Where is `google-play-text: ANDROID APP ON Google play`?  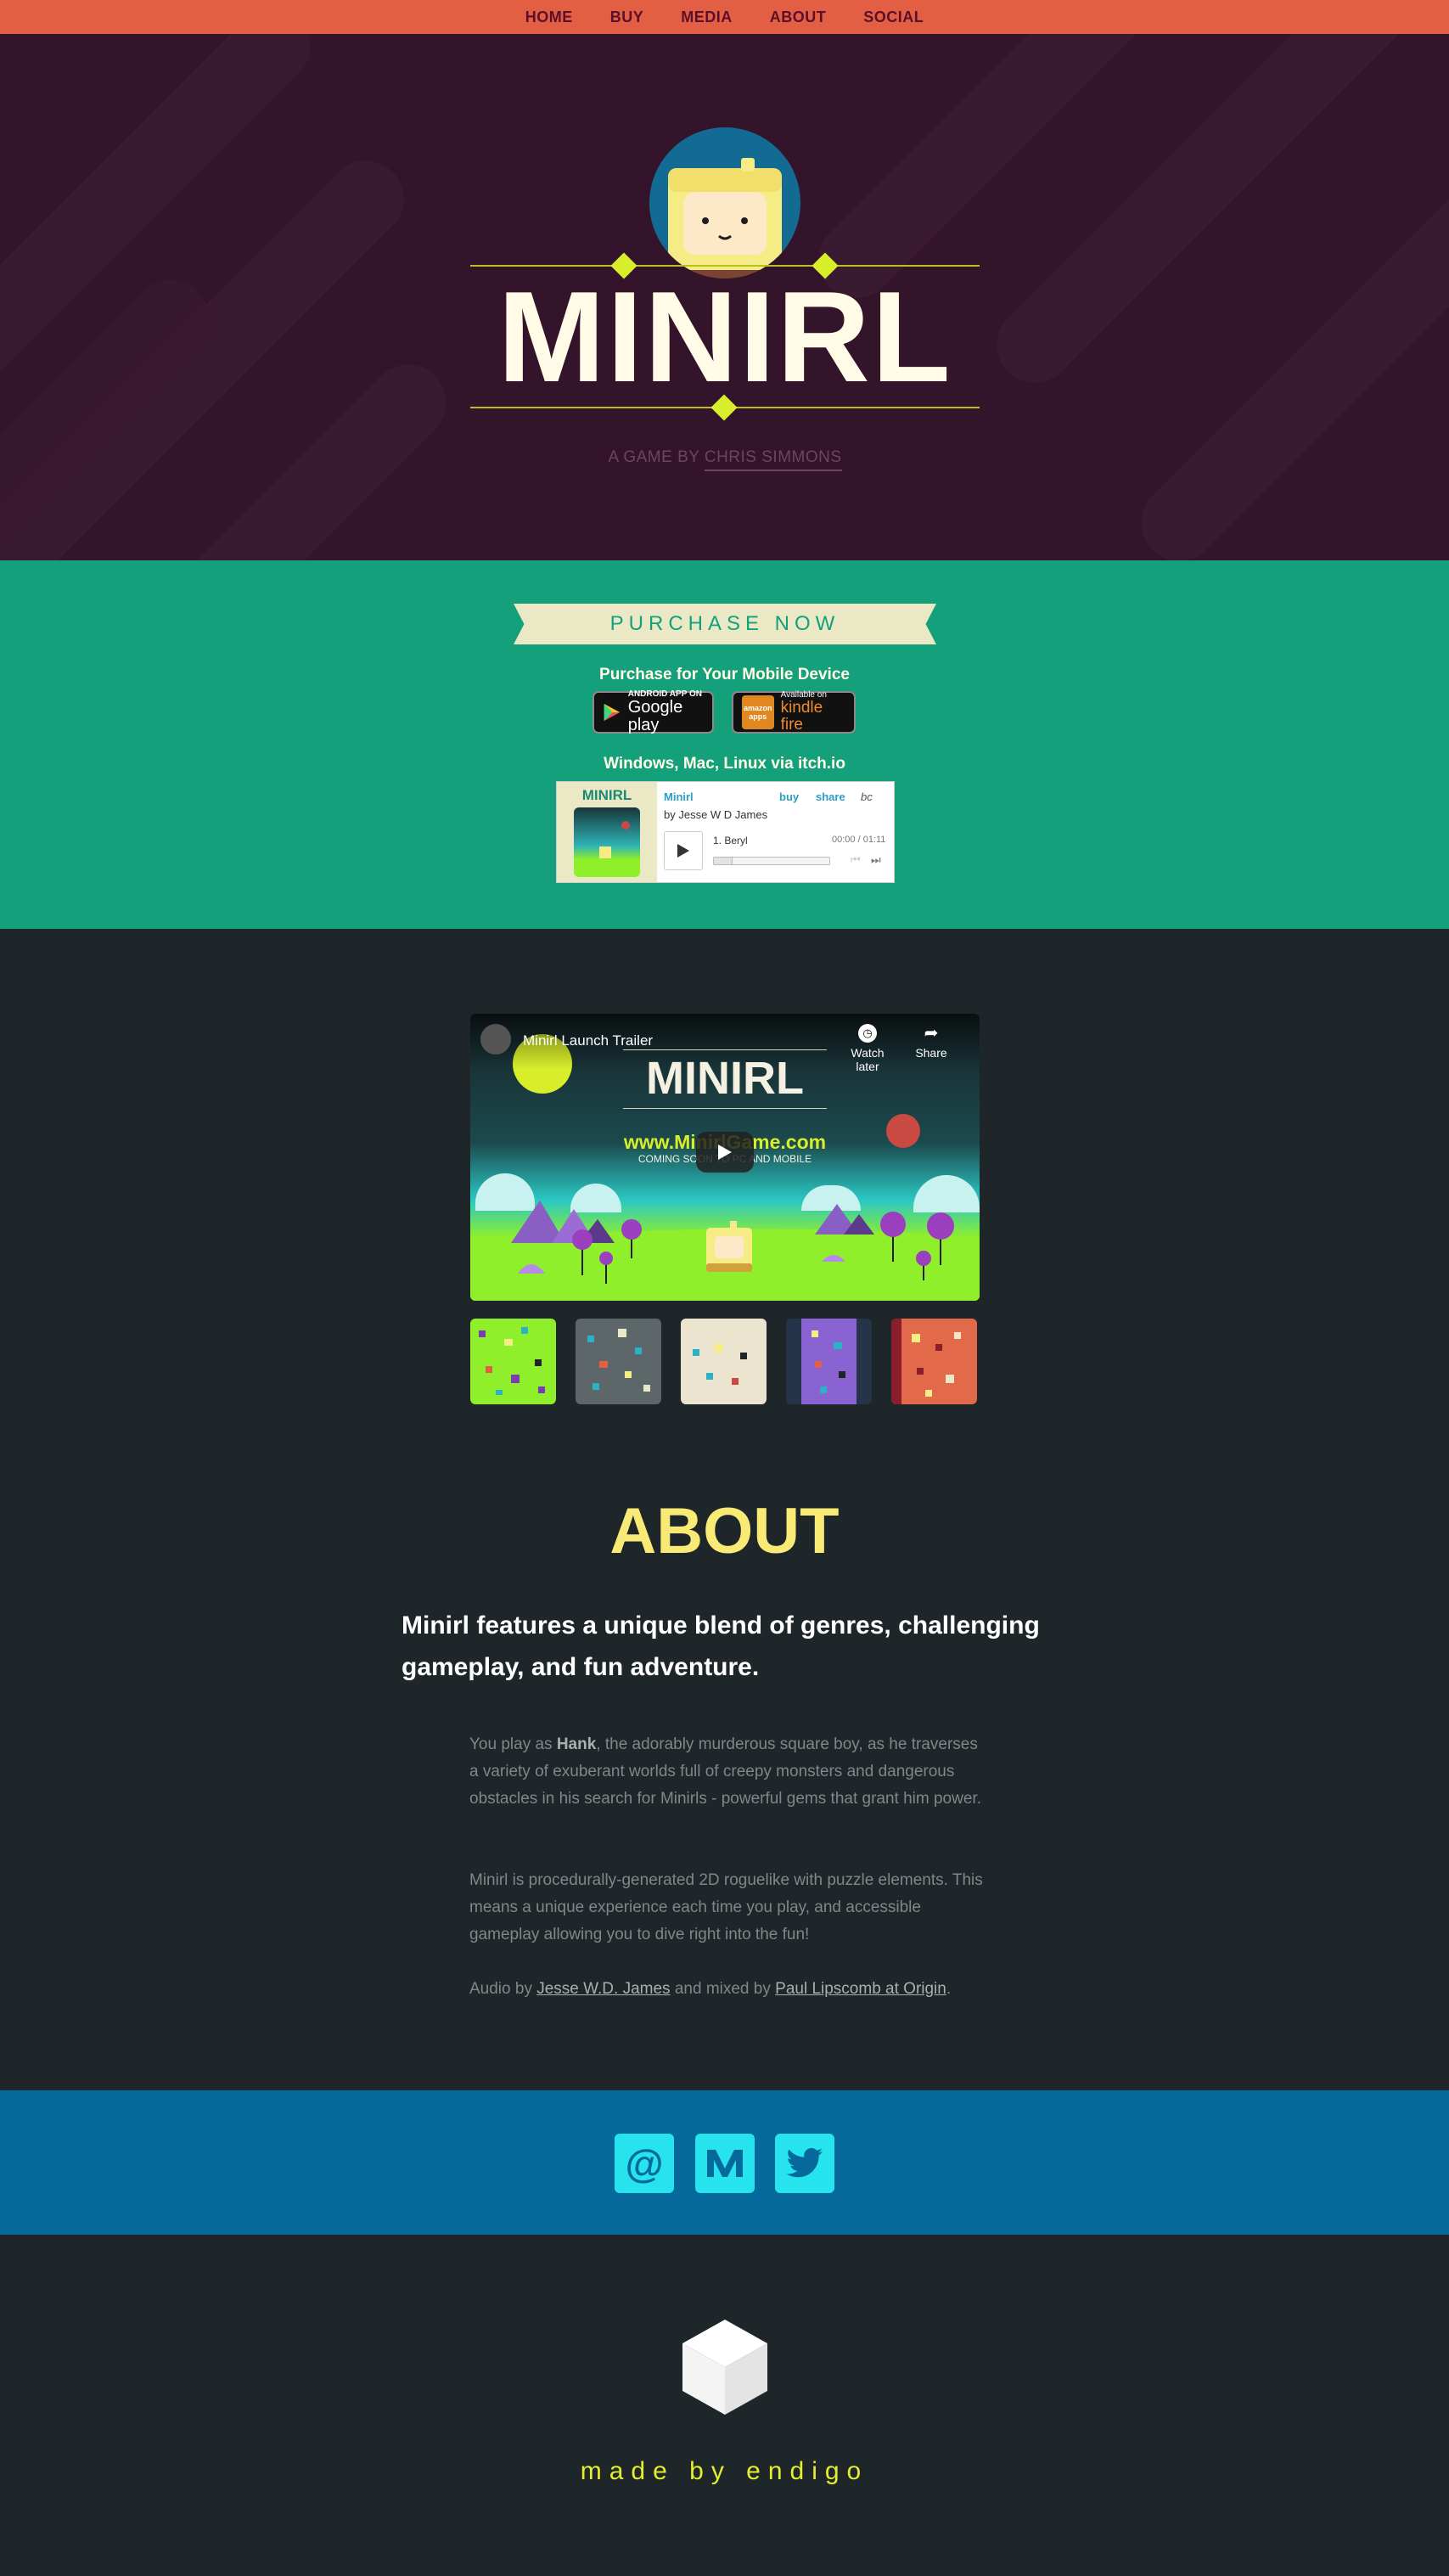 google-play-text: ANDROID APP ON Google play is located at coordinates (665, 712).